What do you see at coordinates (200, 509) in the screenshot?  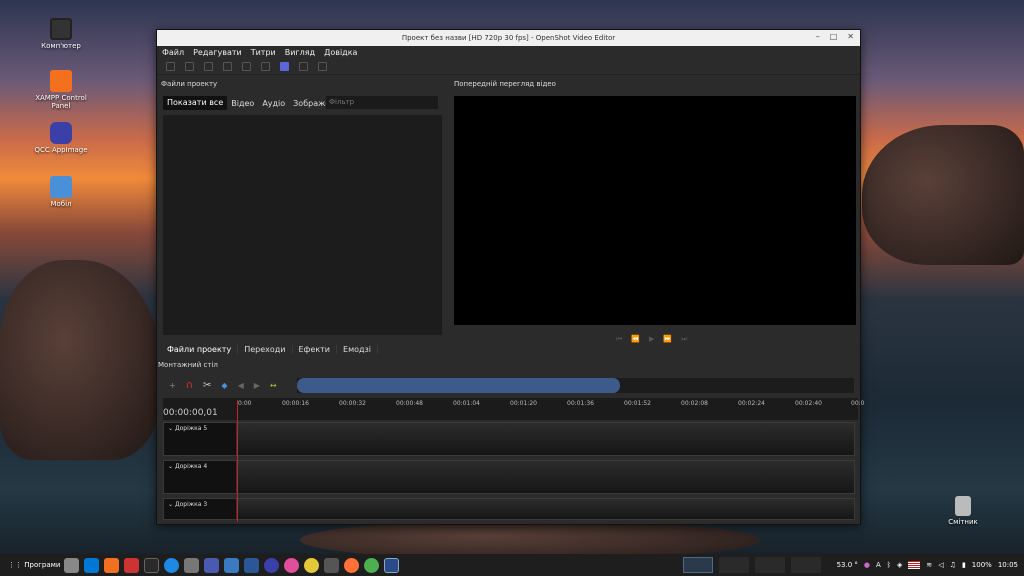 I see `track-header: ⌄ Доріжка 3` at bounding box center [200, 509].